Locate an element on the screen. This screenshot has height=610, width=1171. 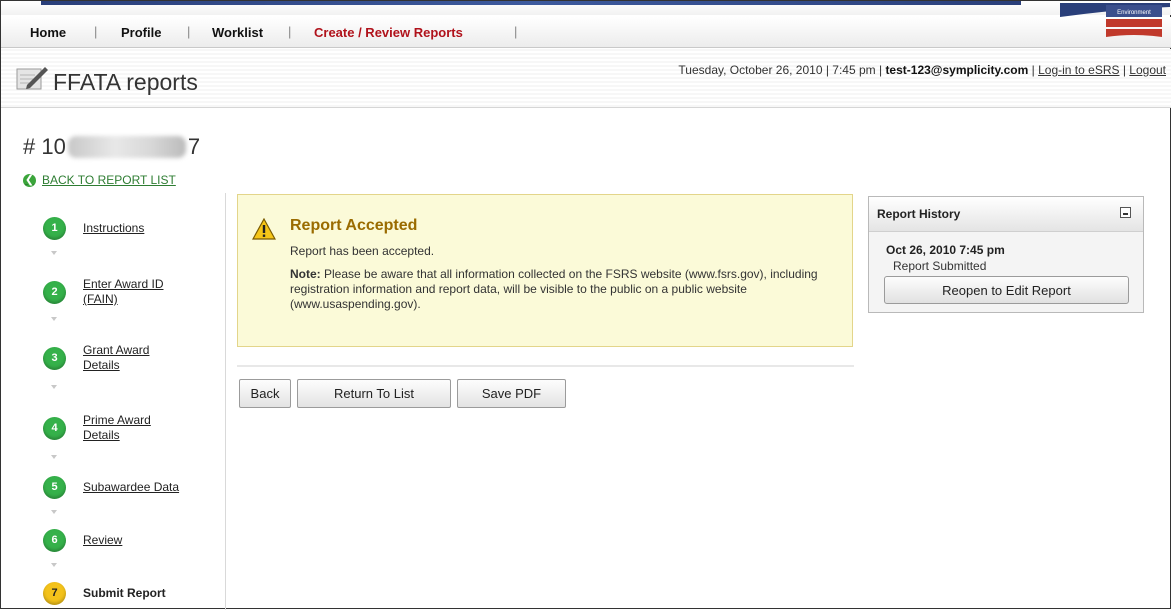
alert-title: Report Accepted is located at coordinates (354, 225).